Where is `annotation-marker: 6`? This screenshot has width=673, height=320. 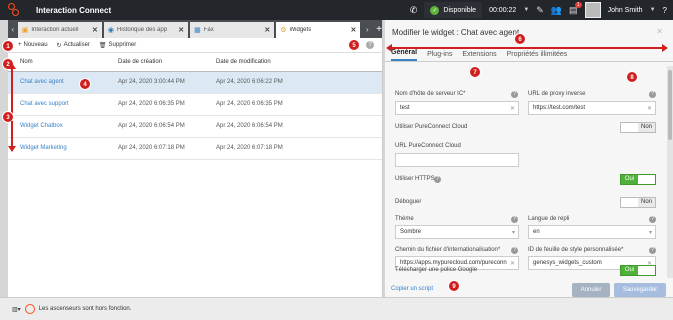
annotation-marker: 6 is located at coordinates (520, 39).